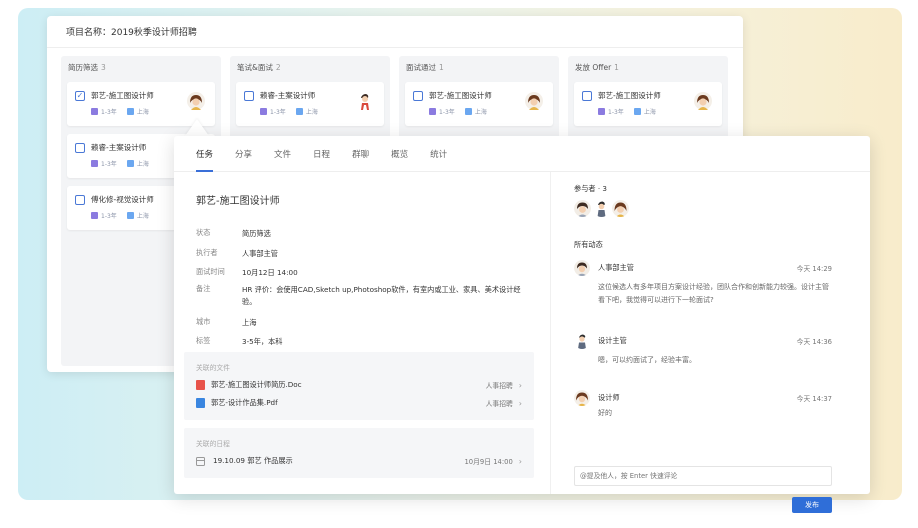 The image size is (918, 528). I want to click on field-tags: 标签 3-5年，本科, so click(364, 342).